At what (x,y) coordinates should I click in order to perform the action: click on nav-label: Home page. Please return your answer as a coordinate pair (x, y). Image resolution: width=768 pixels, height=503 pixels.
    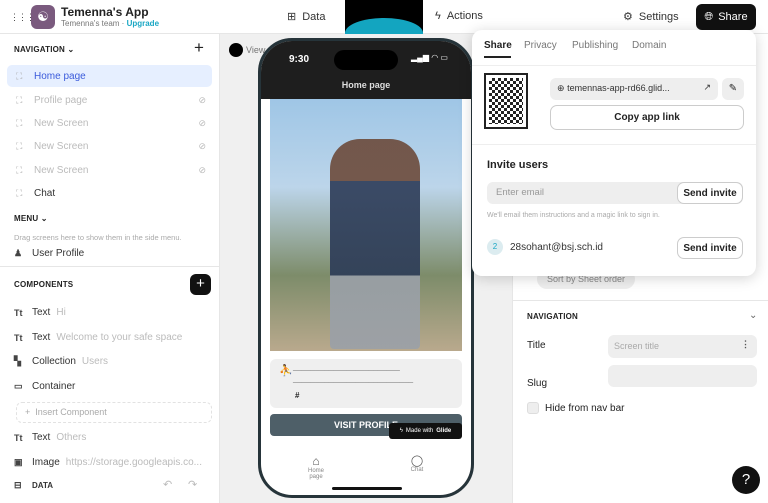
    Looking at the image, I should click on (60, 76).